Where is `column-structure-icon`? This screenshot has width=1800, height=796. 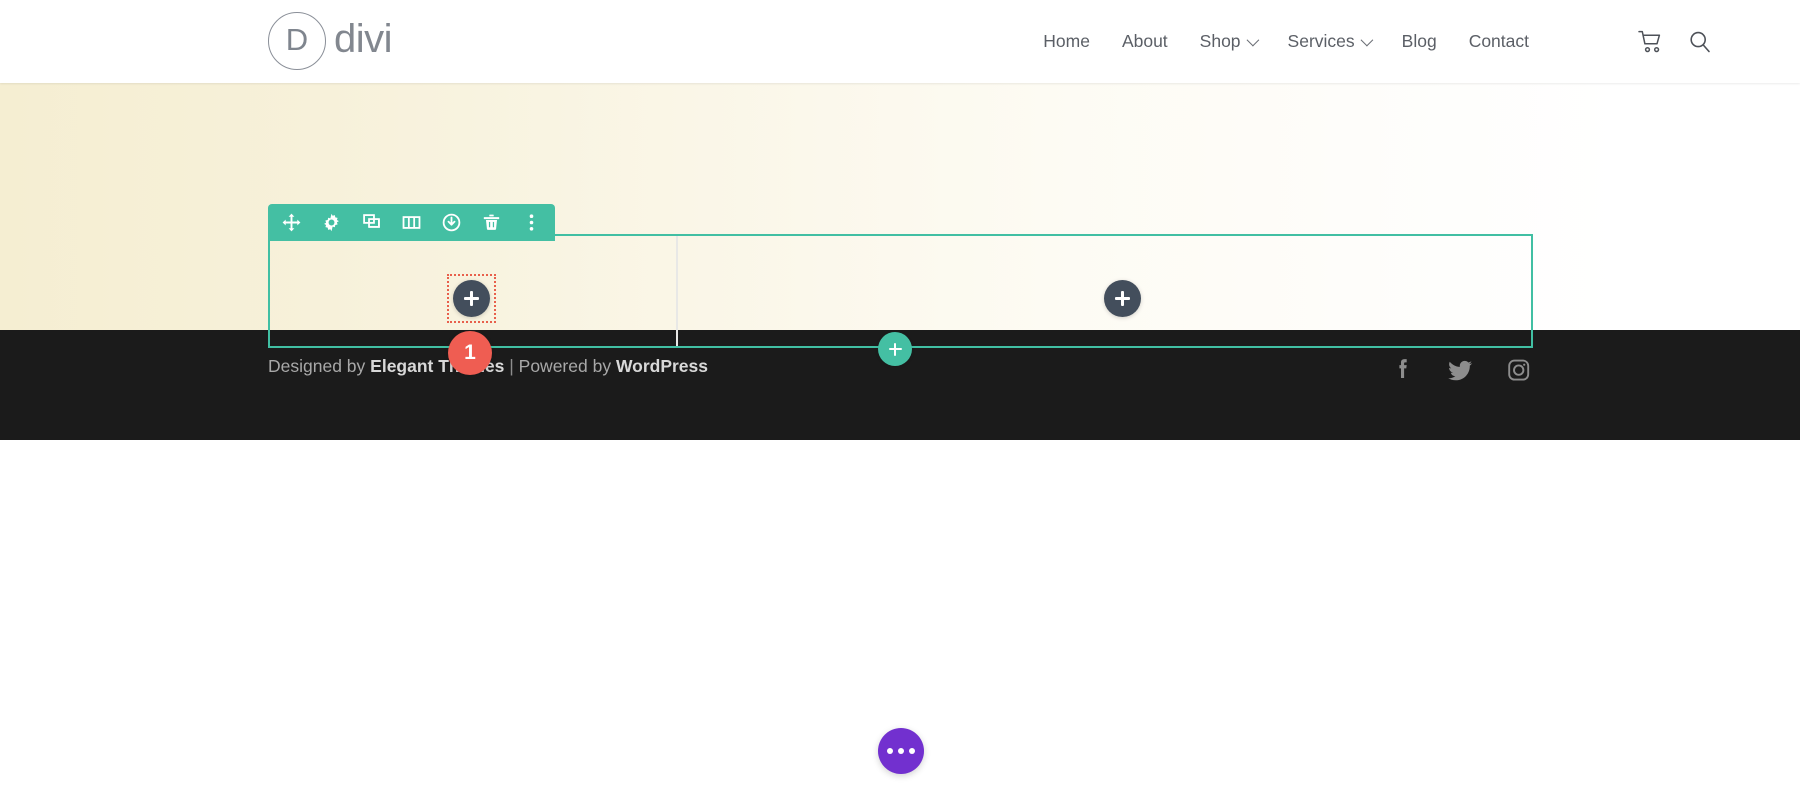
column-structure-icon is located at coordinates (411, 222).